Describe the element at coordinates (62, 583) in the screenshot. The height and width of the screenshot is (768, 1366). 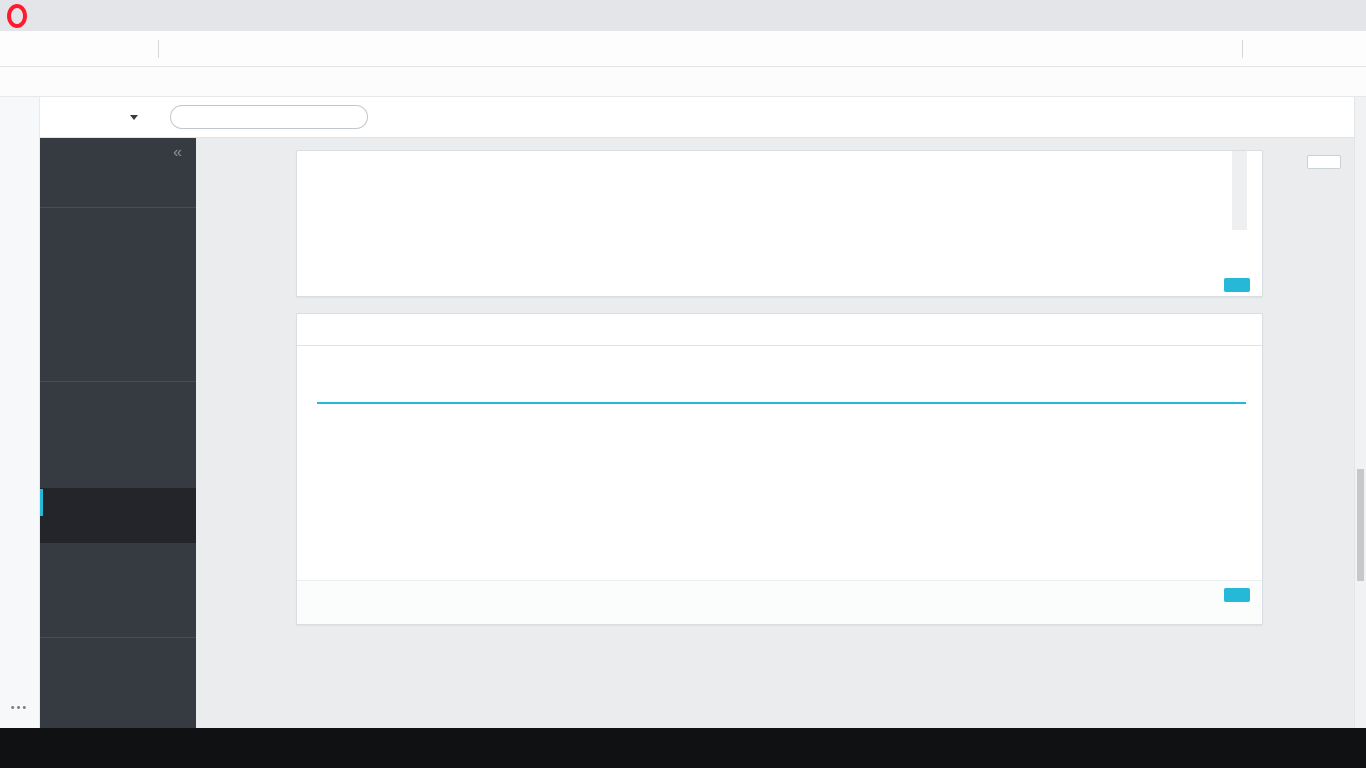
I see `pencil-icon` at that location.